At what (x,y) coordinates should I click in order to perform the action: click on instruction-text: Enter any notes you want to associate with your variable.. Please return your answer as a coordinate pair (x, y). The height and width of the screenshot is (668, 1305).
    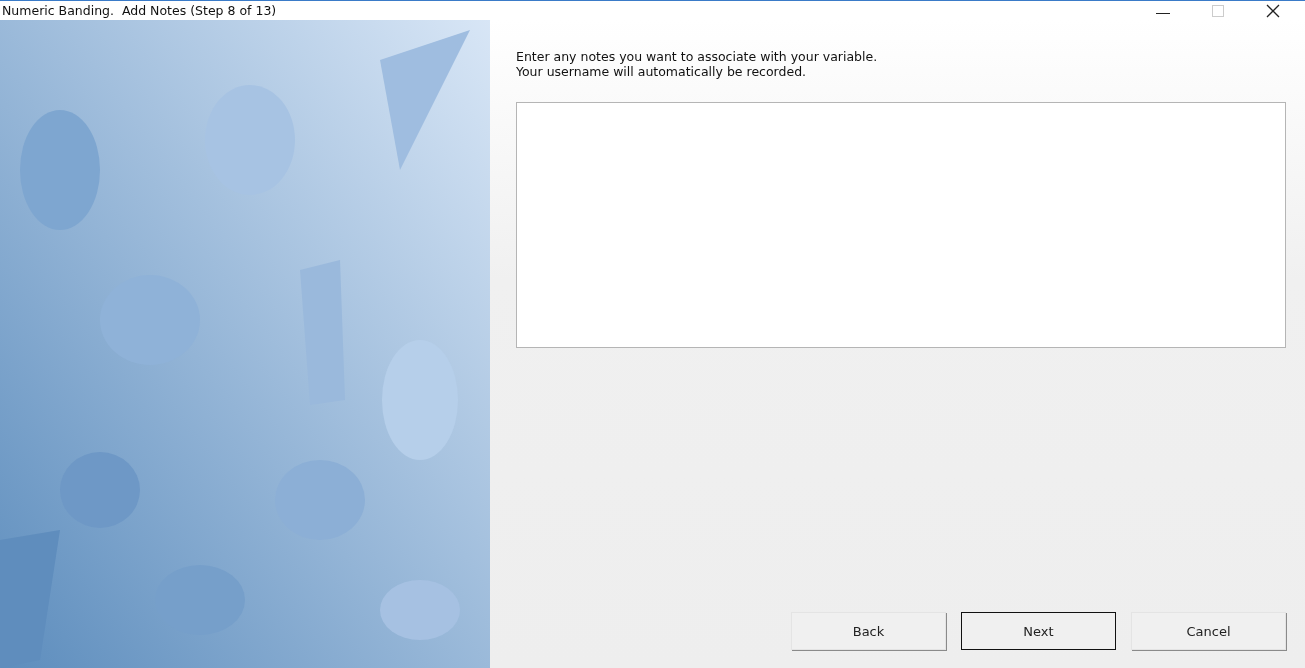
    Looking at the image, I should click on (697, 56).